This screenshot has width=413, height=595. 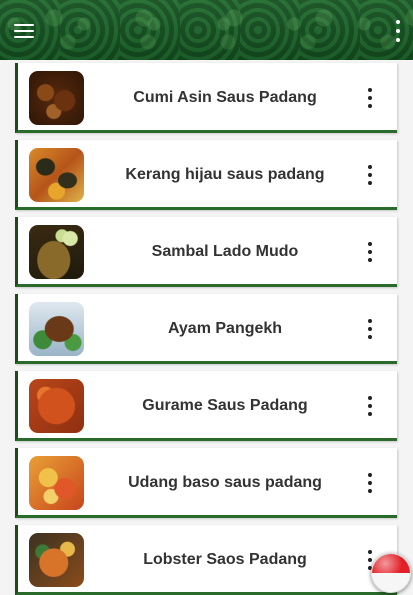 What do you see at coordinates (225, 559) in the screenshot?
I see `recipe-title: Lobster Saos Padang` at bounding box center [225, 559].